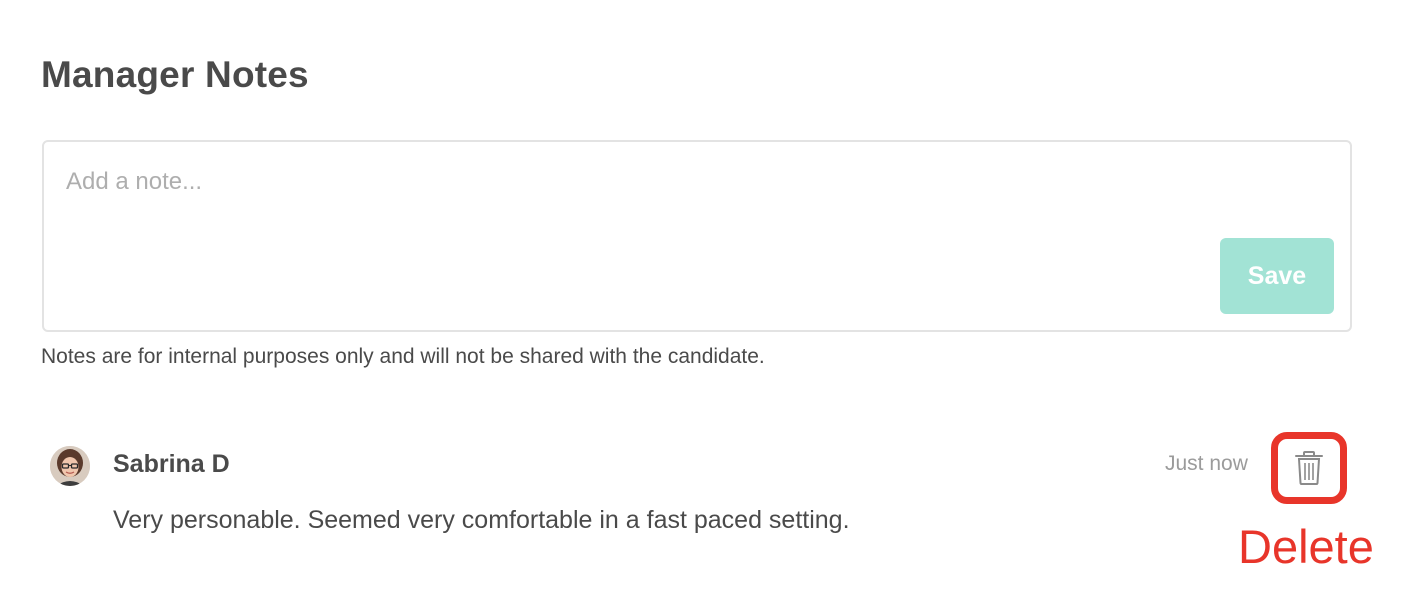  What do you see at coordinates (636, 182) in the screenshot?
I see `note-input` at bounding box center [636, 182].